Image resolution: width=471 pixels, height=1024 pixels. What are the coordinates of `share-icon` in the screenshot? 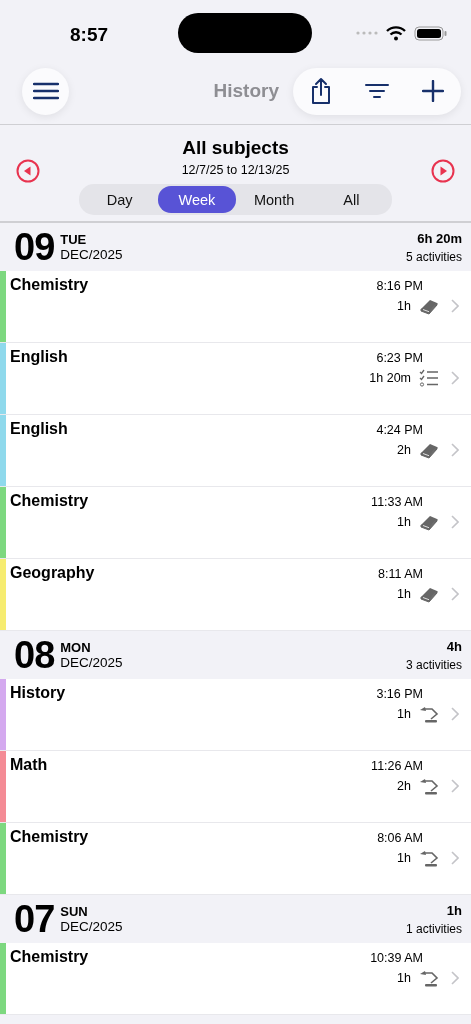 It's located at (320, 91).